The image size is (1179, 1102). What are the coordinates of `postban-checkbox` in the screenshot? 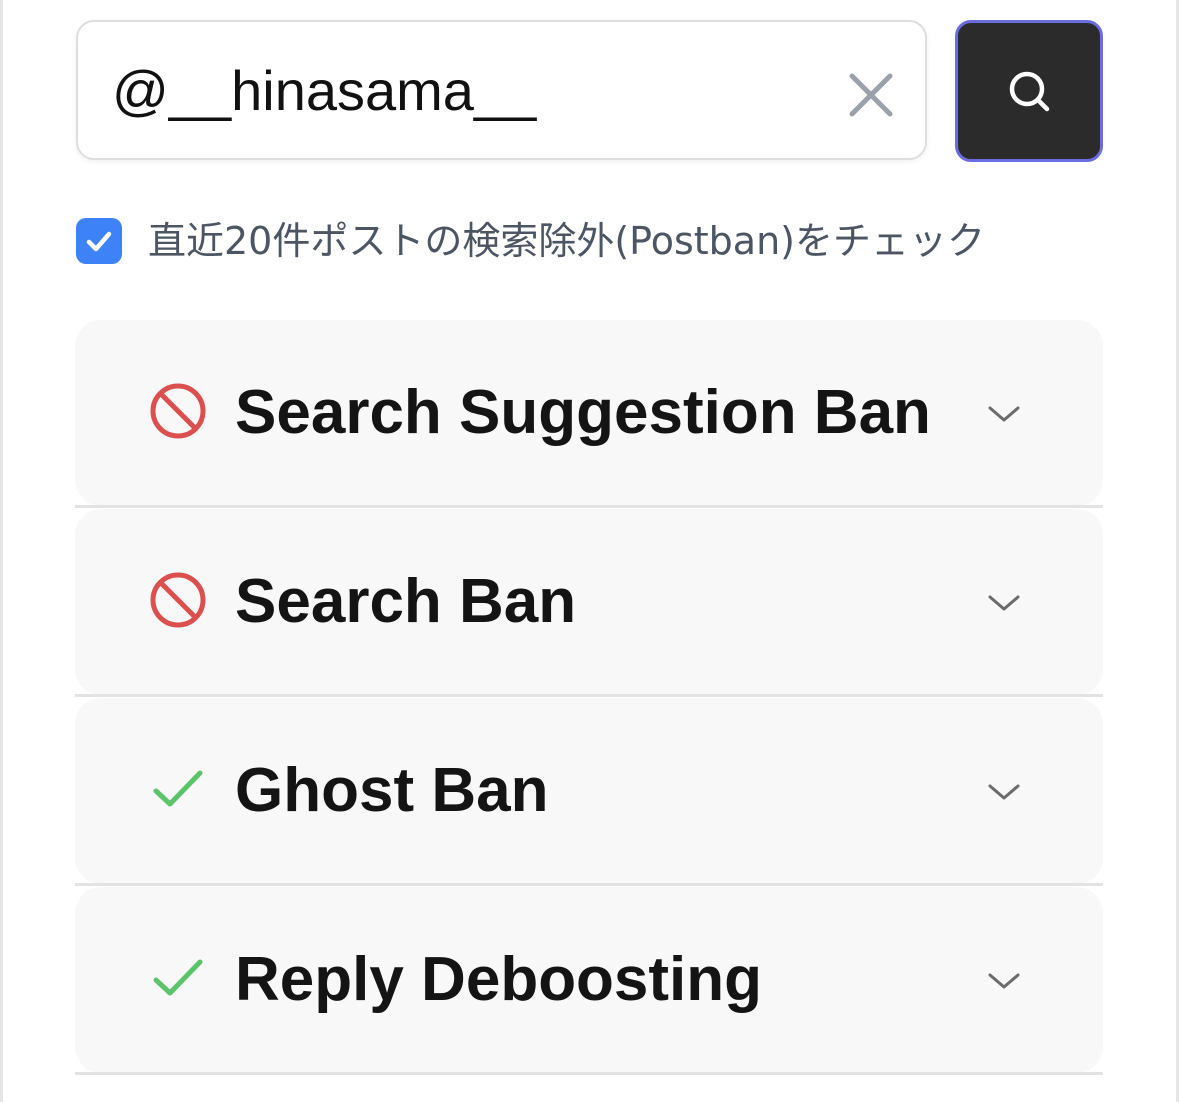 It's located at (99, 241).